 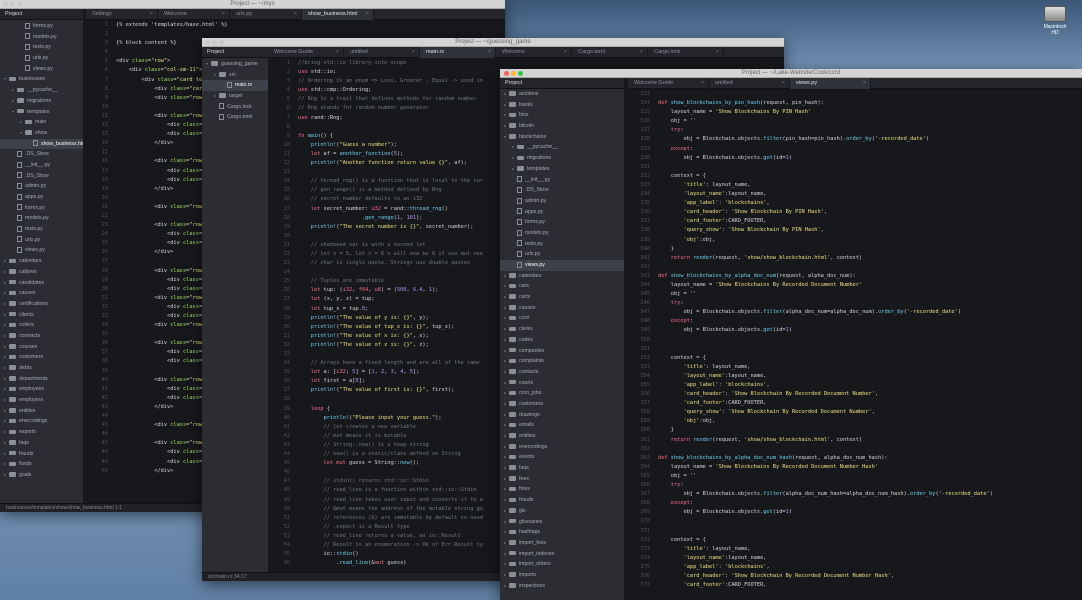 What do you see at coordinates (562, 479) in the screenshot?
I see `tree-folder: ▸ fees` at bounding box center [562, 479].